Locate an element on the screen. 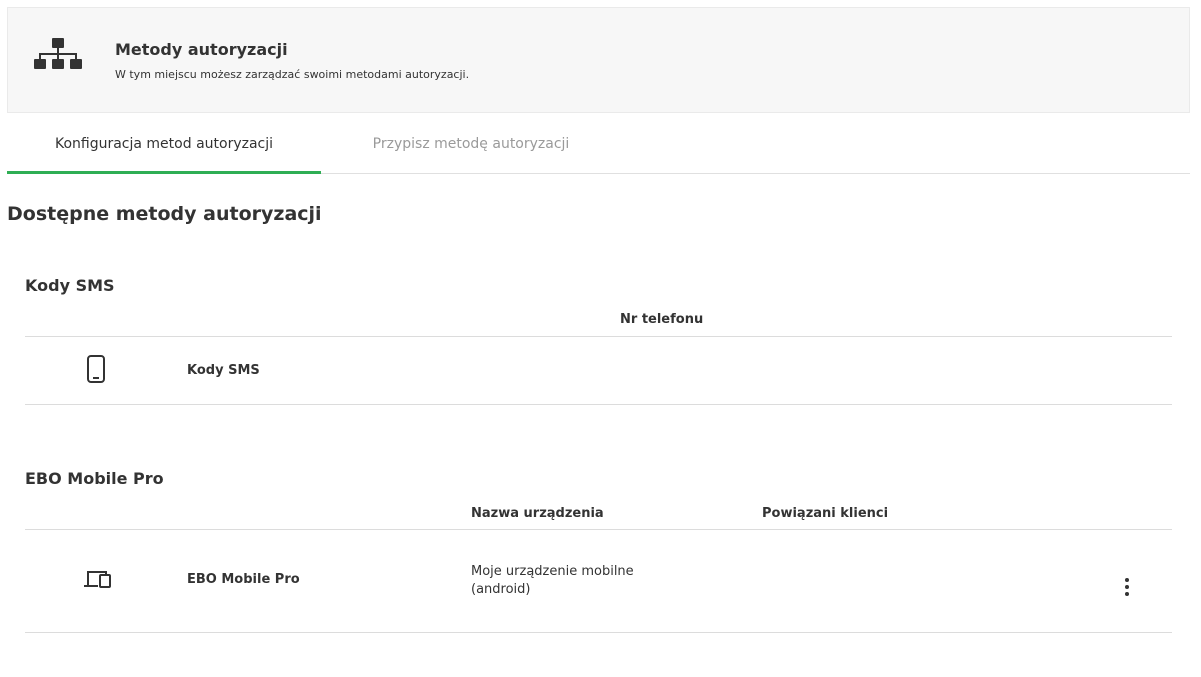 This screenshot has width=1201, height=677. section-title: Dostępne metody autoryzacji is located at coordinates (164, 214).